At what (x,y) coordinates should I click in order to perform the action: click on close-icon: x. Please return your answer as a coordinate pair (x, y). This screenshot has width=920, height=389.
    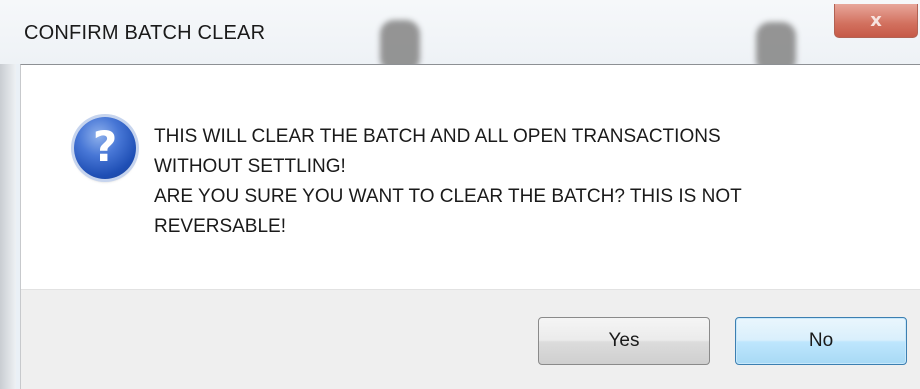
    Looking at the image, I should click on (876, 20).